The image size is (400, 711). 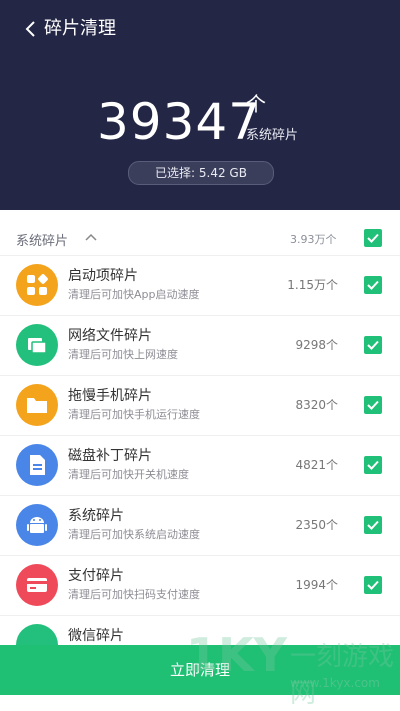 I want to click on item-desc: 清理后可加快扫码支付速度, so click(x=134, y=594).